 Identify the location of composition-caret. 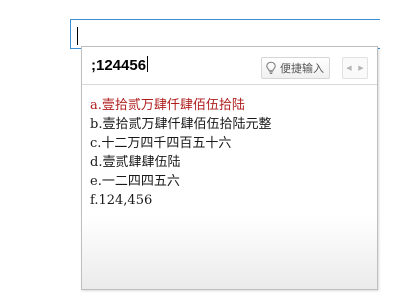
(148, 64).